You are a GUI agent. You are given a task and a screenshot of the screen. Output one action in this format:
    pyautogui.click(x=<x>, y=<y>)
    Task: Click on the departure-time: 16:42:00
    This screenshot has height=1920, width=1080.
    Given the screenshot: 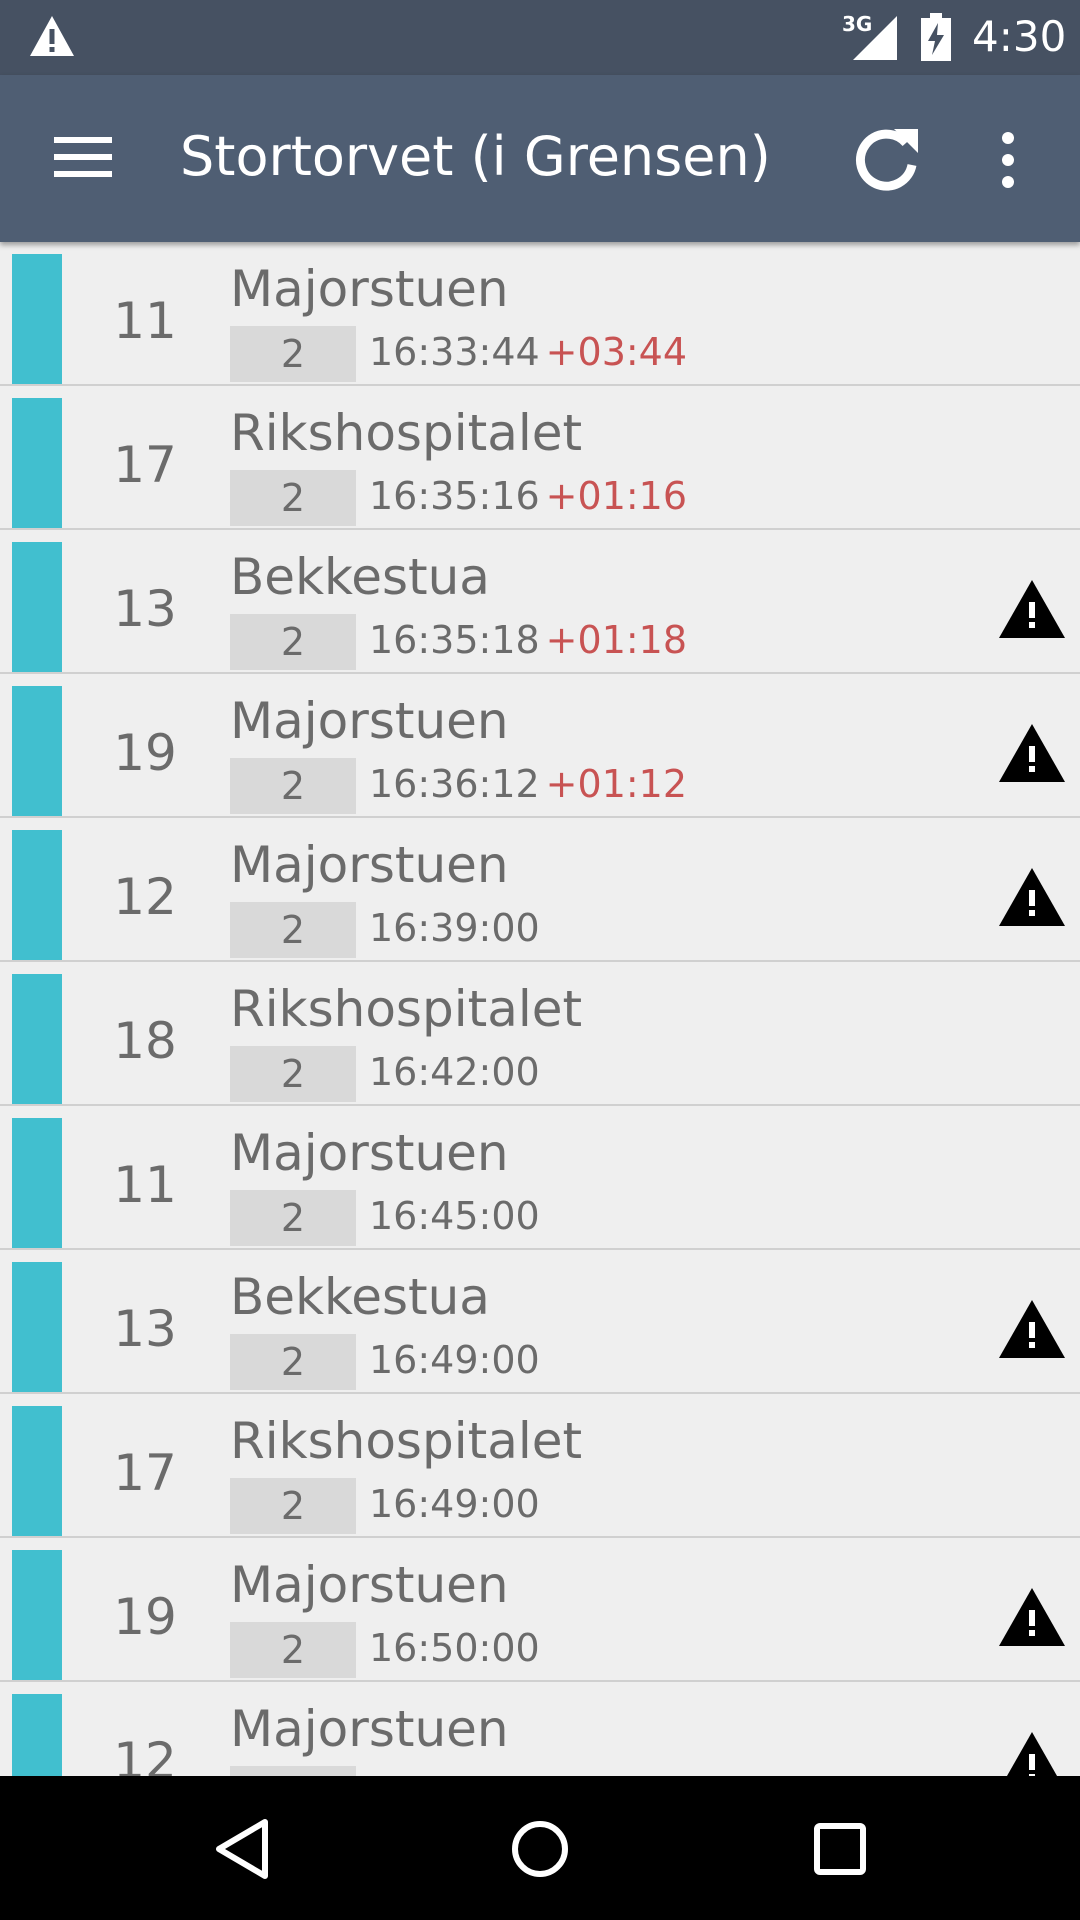 What is the action you would take?
    pyautogui.click(x=454, y=1072)
    